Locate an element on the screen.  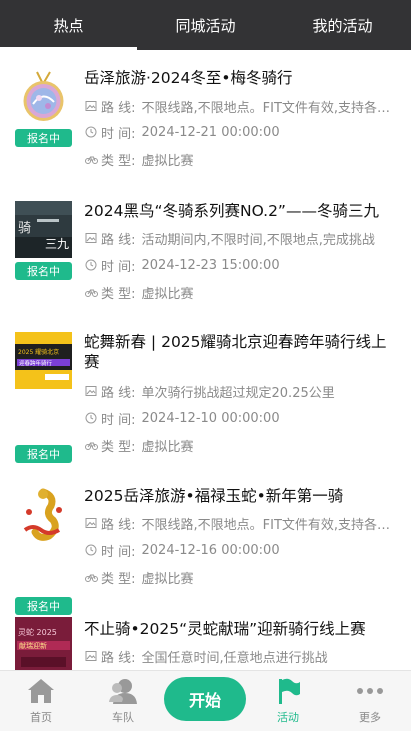
start-button: 开始 is located at coordinates (205, 699).